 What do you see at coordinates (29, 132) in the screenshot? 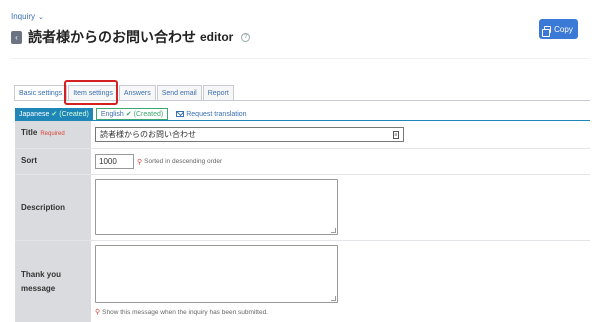
I see `title-label-text: Title` at bounding box center [29, 132].